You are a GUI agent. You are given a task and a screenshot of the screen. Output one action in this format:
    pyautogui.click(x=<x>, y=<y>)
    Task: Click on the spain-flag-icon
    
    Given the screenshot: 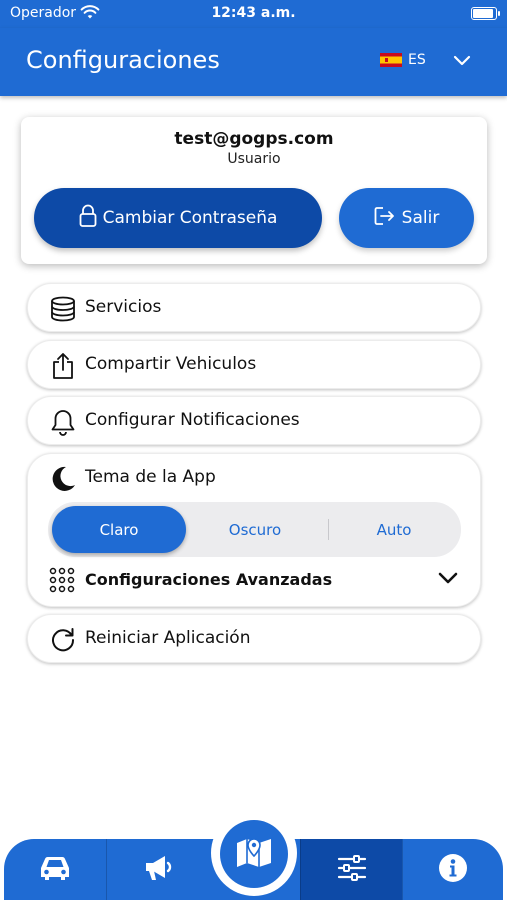 What is the action you would take?
    pyautogui.click(x=391, y=60)
    